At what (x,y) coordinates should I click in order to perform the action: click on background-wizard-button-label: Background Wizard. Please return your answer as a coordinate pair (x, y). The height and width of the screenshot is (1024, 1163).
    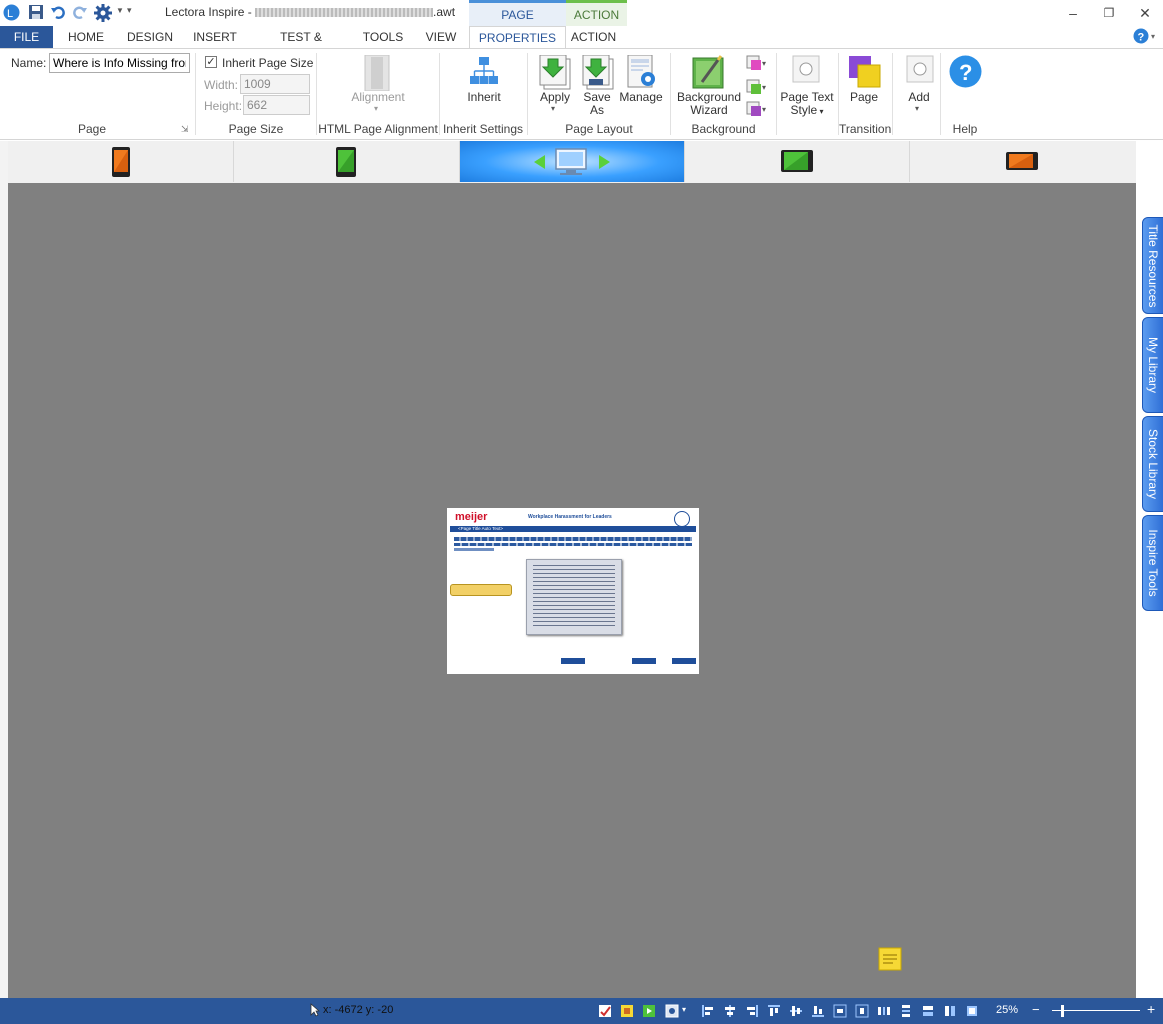
    Looking at the image, I should click on (709, 104).